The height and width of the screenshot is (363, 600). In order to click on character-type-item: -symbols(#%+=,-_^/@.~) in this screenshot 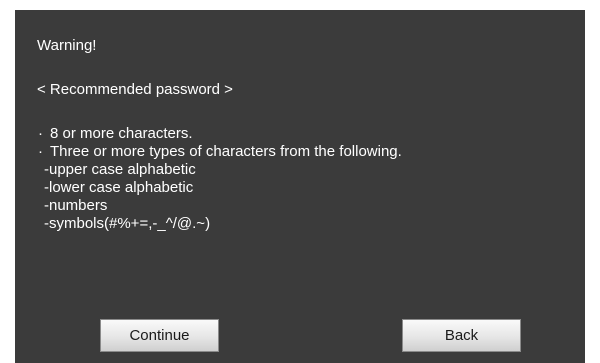, I will do `click(127, 223)`.